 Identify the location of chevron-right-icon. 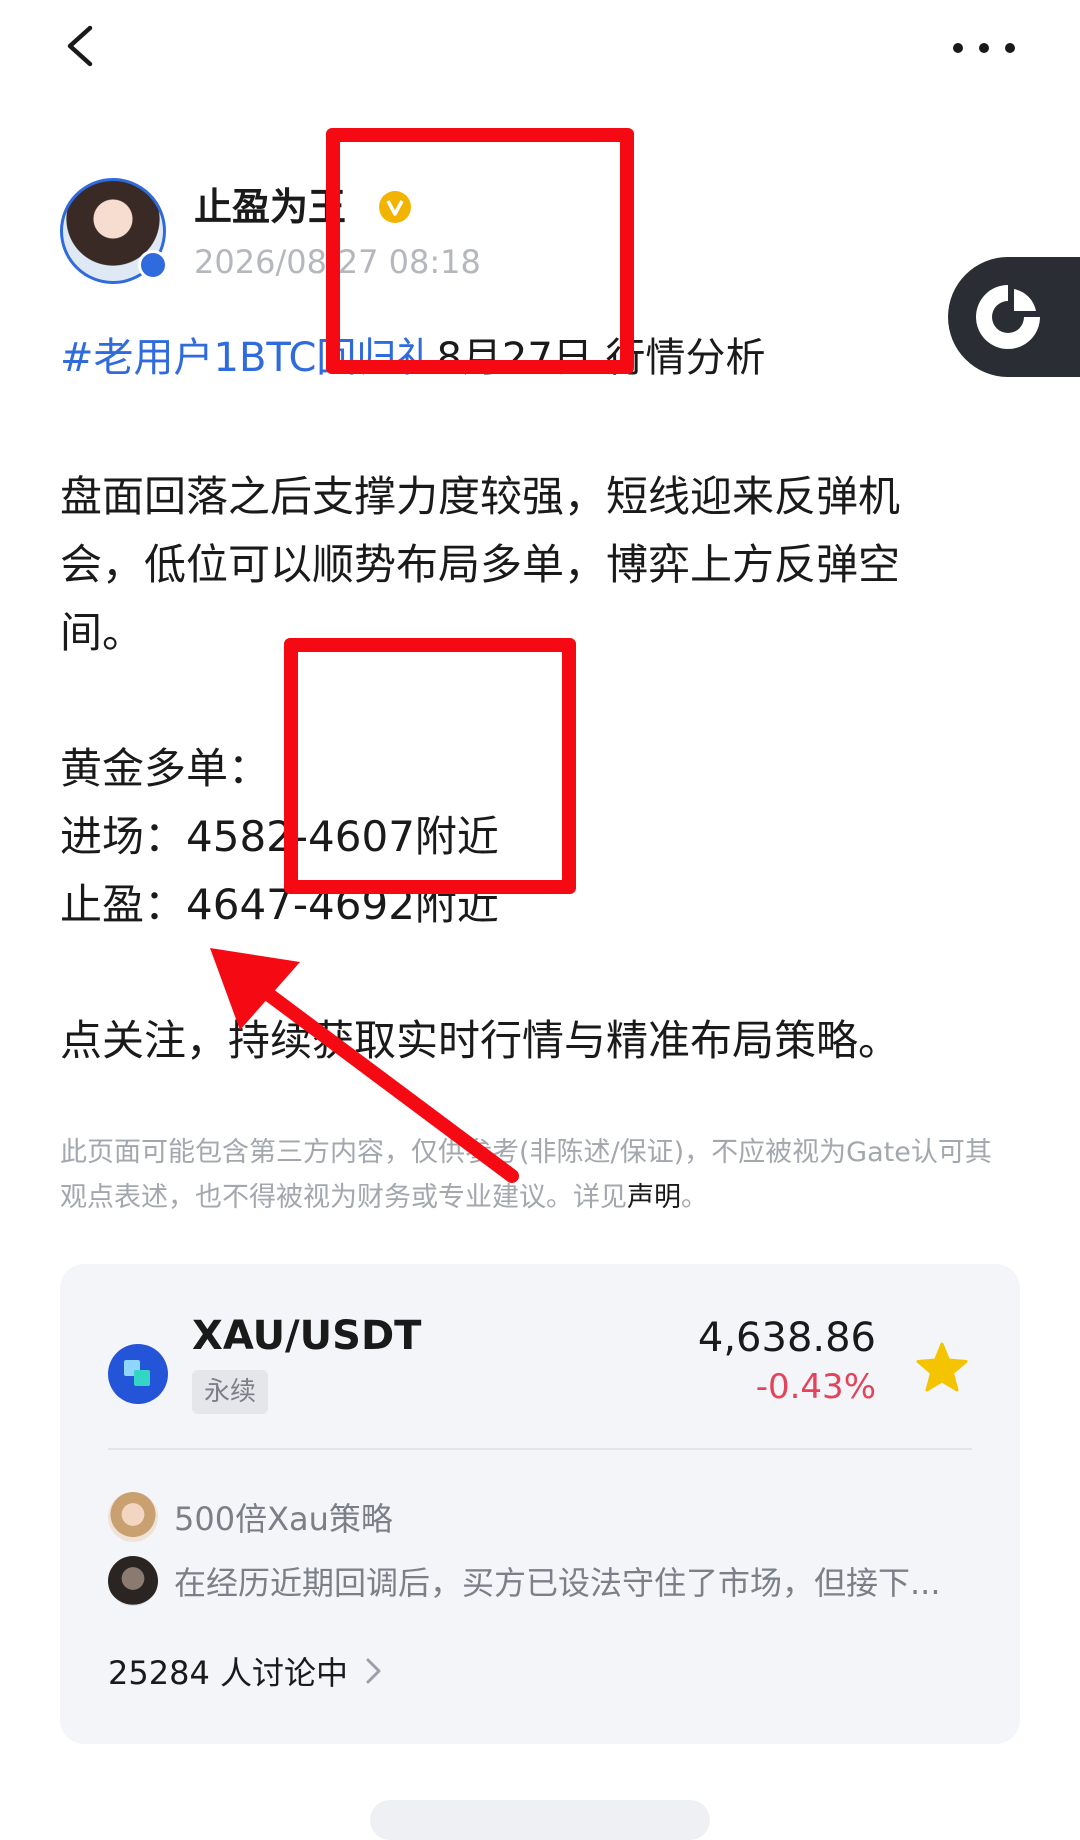
(373, 1671).